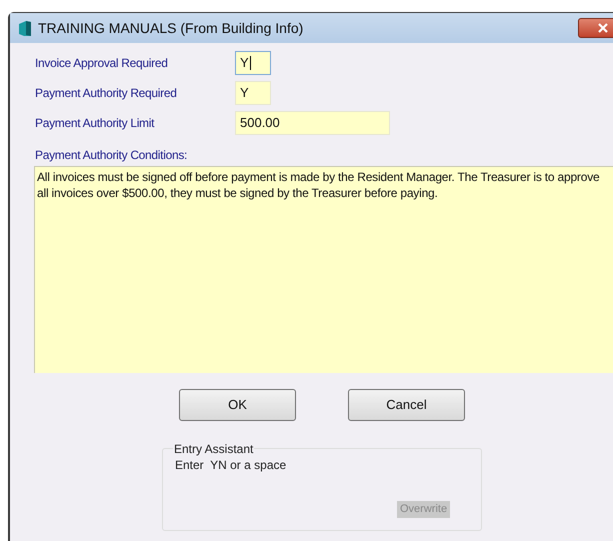 The width and height of the screenshot is (613, 541). I want to click on dialog-button: Cancel, so click(406, 405).